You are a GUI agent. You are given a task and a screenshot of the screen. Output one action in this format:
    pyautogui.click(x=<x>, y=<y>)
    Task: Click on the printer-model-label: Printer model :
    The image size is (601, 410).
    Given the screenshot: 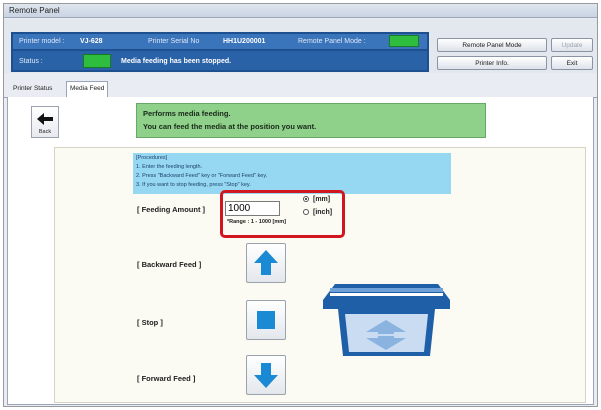 What is the action you would take?
    pyautogui.click(x=42, y=41)
    